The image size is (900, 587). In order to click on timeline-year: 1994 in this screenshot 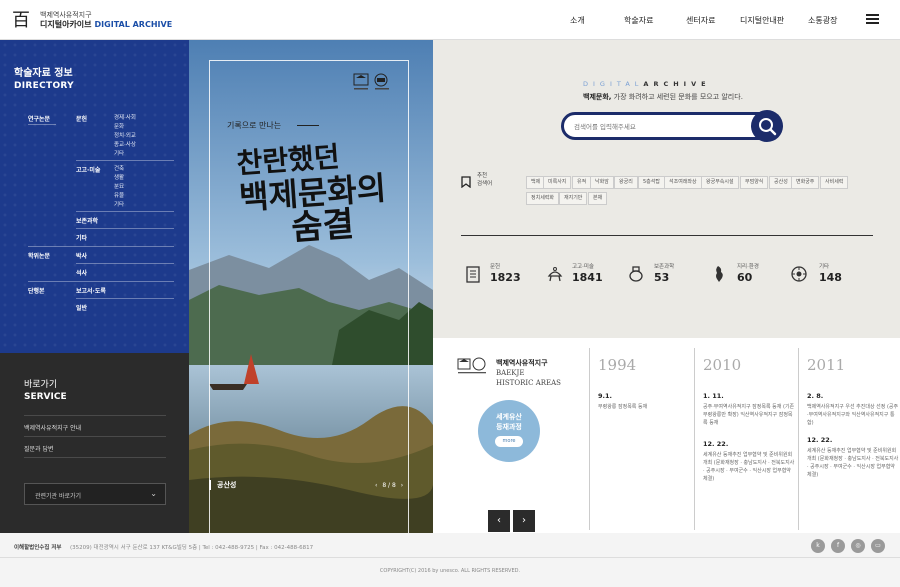, I will do `click(617, 365)`.